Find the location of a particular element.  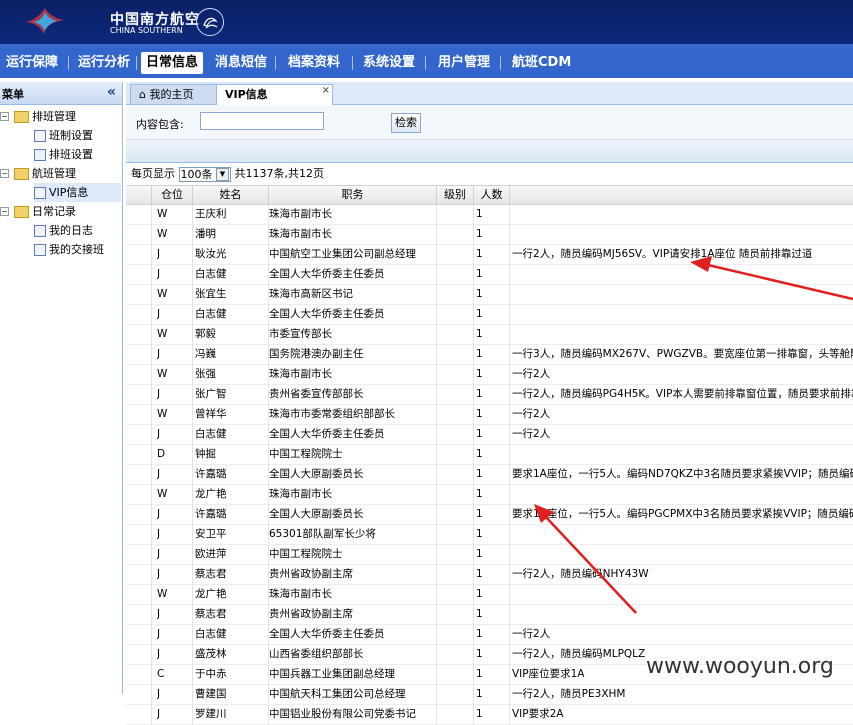

cell-name: 罗建川 is located at coordinates (211, 714).